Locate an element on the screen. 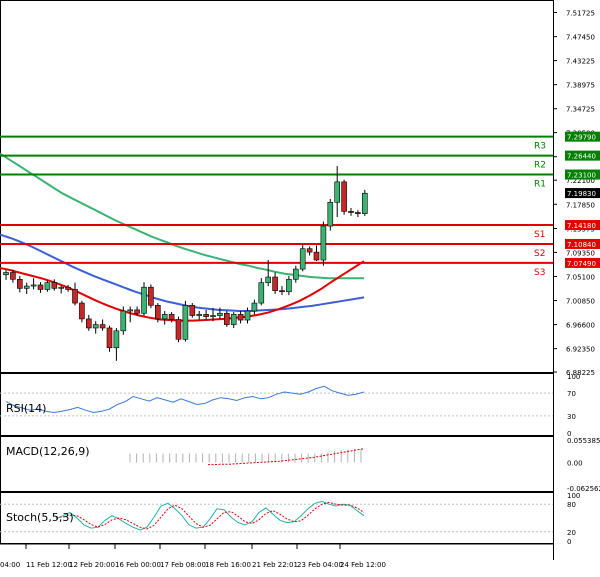  macd-signal-line is located at coordinates (286, 457).